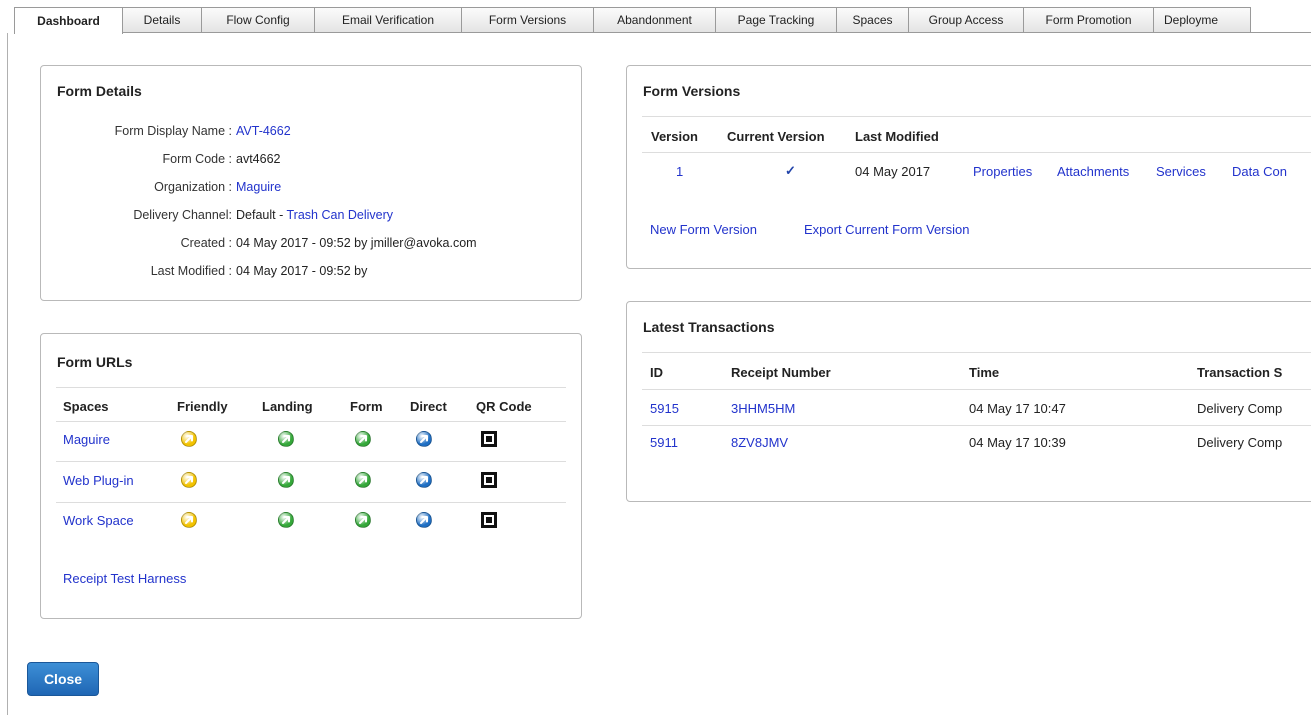  Describe the element at coordinates (776, 19) in the screenshot. I see `tab-page-tracking: Page Tracking` at that location.